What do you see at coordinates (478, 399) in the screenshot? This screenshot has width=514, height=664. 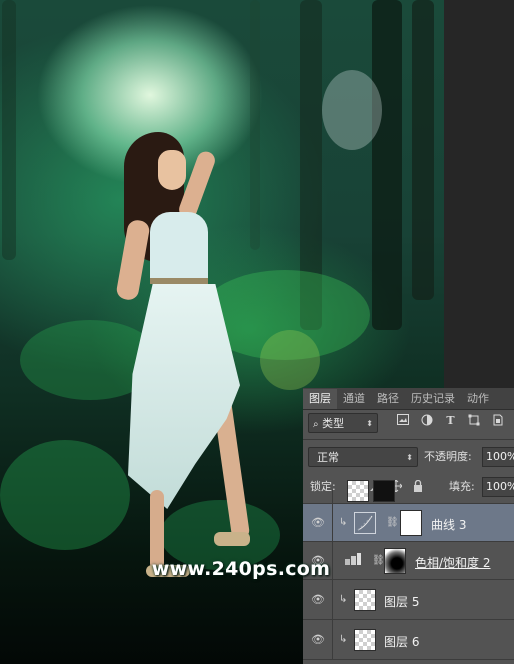 I see `tab-actions: 动作` at bounding box center [478, 399].